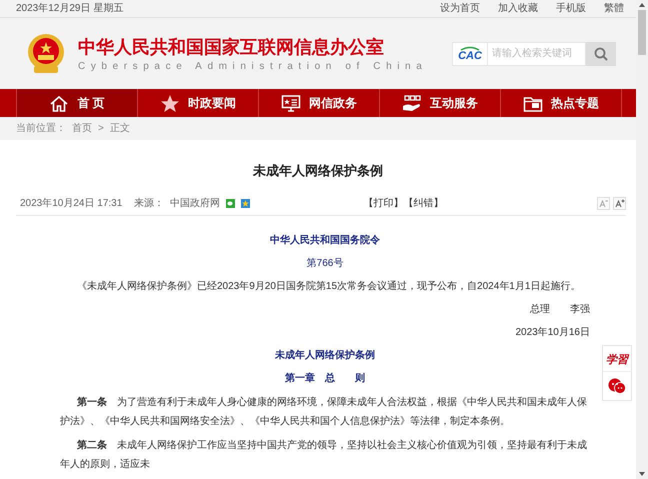 Image resolution: width=648 pixels, height=479 pixels. Describe the element at coordinates (329, 287) in the screenshot. I see `body-paragraph: 《未成年人网络保护条例》已经2023年9月20日国务院第15次常务会议通过，现予公布，自2024年1月1日起施行。` at that location.